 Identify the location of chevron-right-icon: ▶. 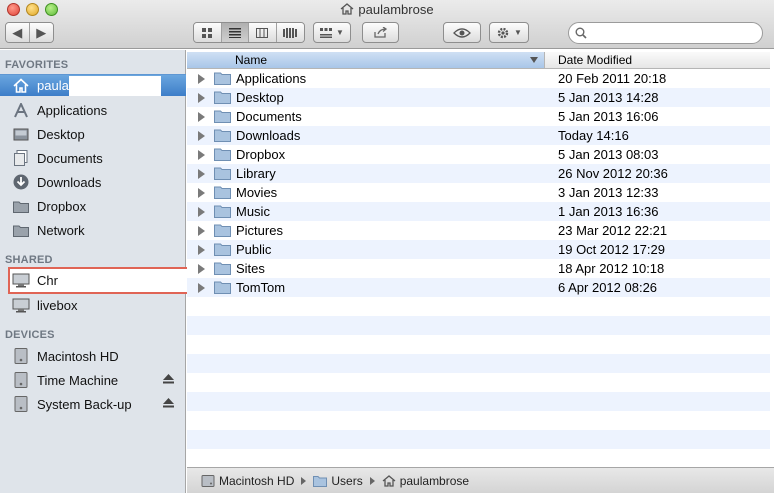
(41, 32).